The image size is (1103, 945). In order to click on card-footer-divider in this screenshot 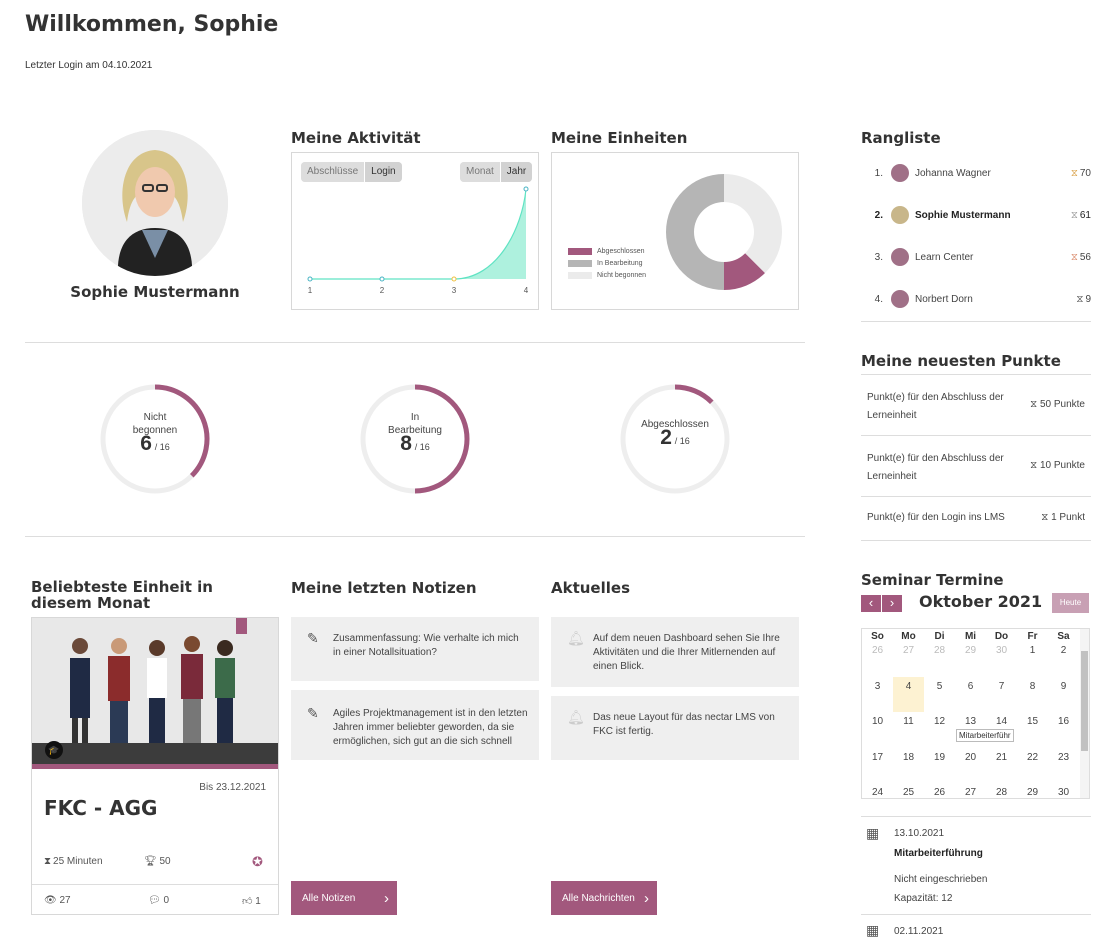, I will do `click(155, 884)`.